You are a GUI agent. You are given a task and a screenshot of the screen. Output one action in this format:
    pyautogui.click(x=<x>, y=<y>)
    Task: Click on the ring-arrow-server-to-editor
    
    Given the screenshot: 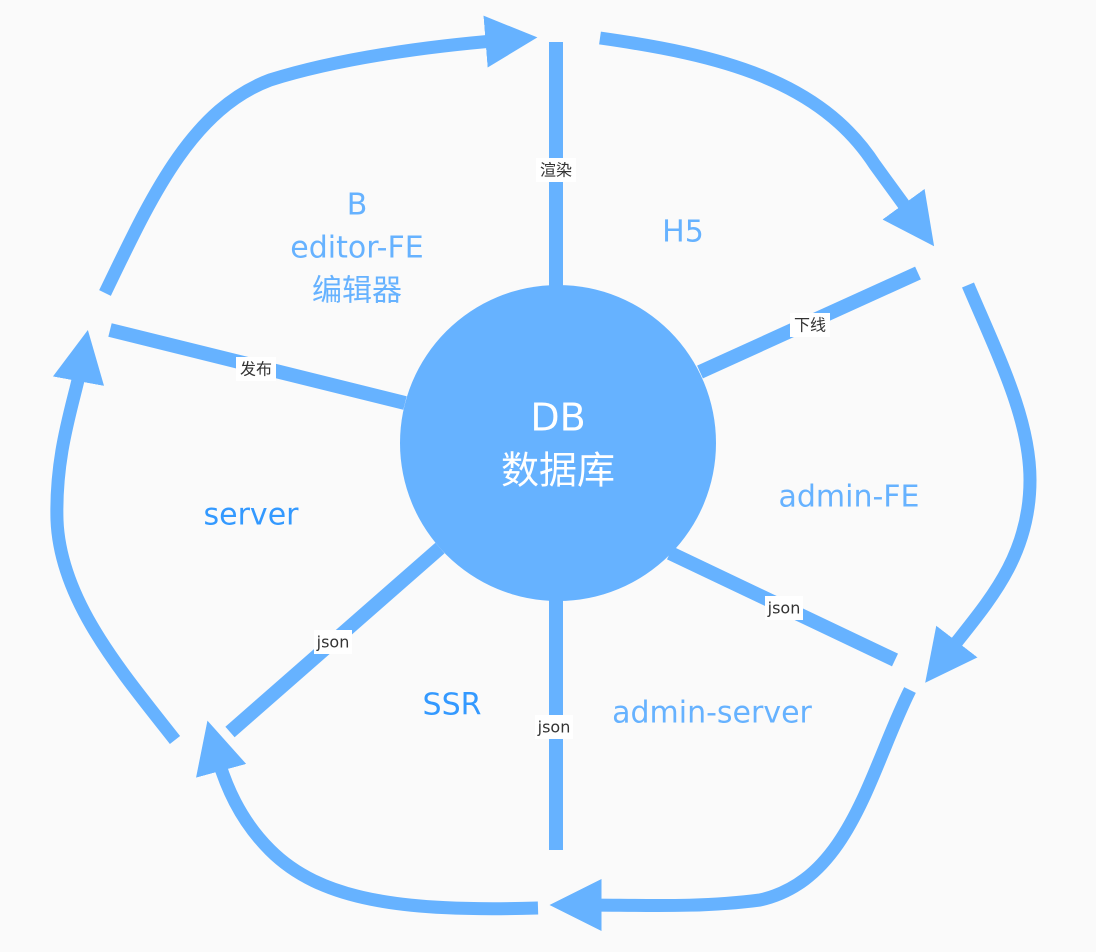 What is the action you would take?
    pyautogui.click(x=115, y=537)
    